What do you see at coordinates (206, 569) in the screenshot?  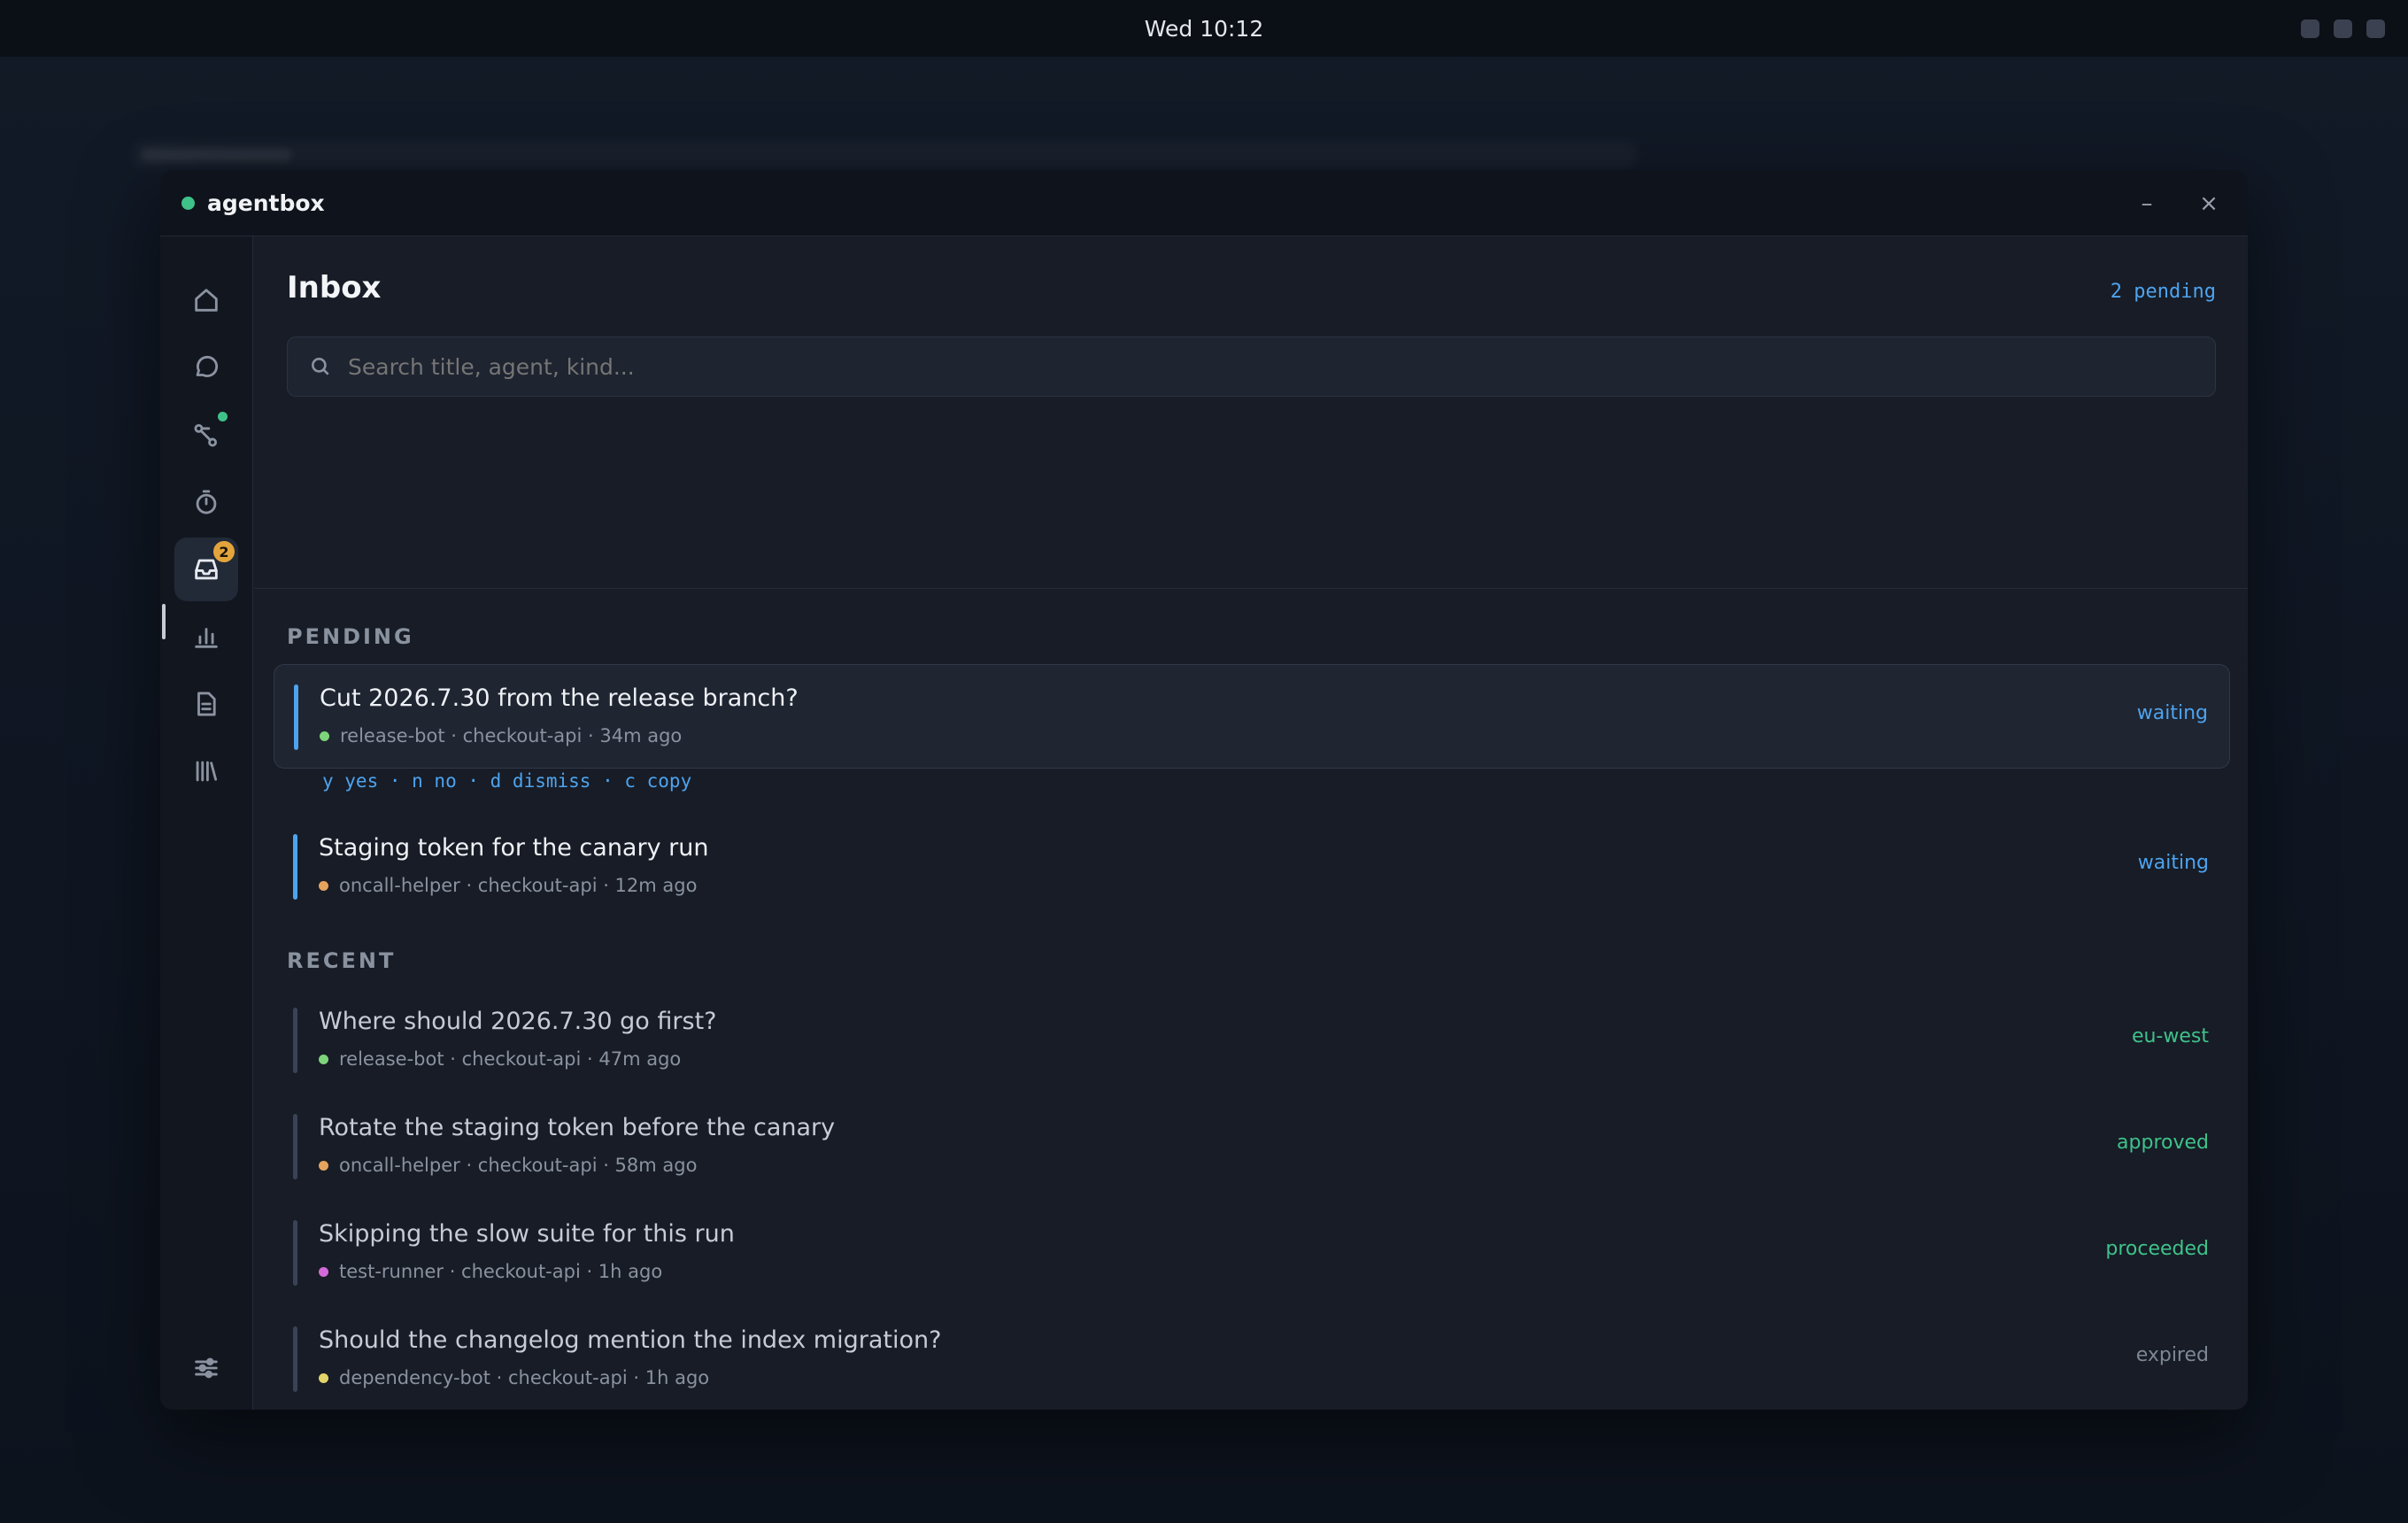 I see `sidebar-item-inbox: 2` at bounding box center [206, 569].